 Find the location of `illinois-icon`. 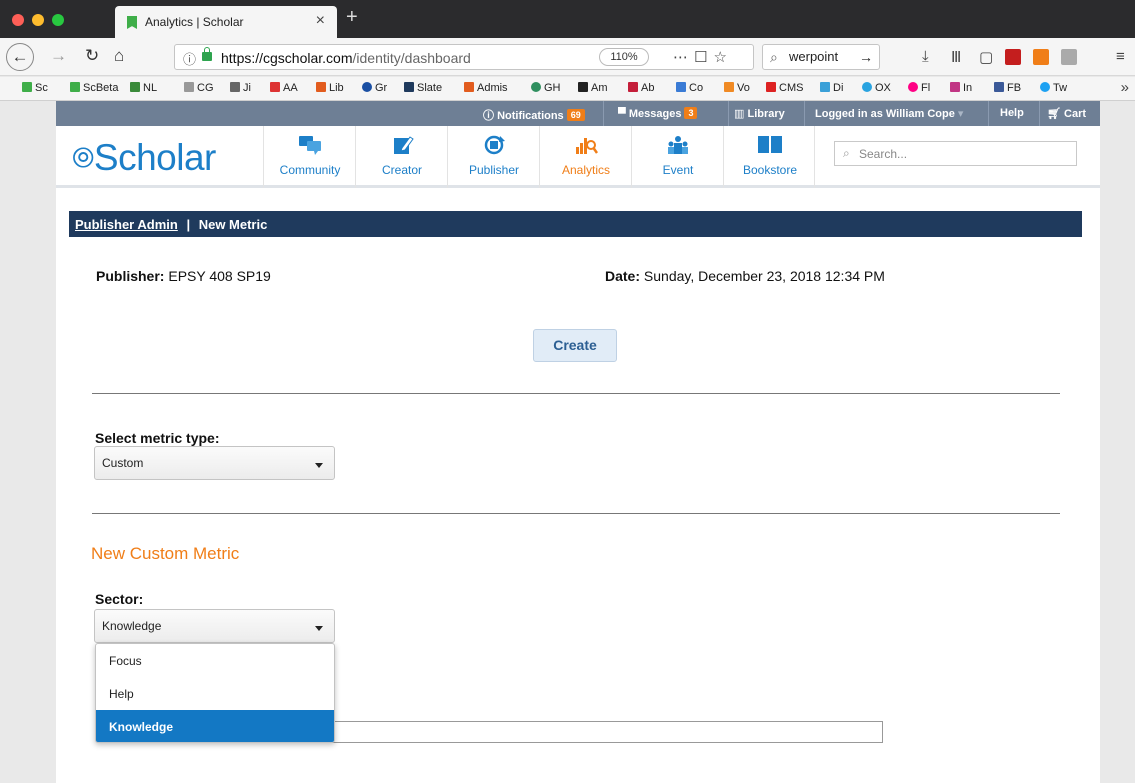

illinois-icon is located at coordinates (469, 87).